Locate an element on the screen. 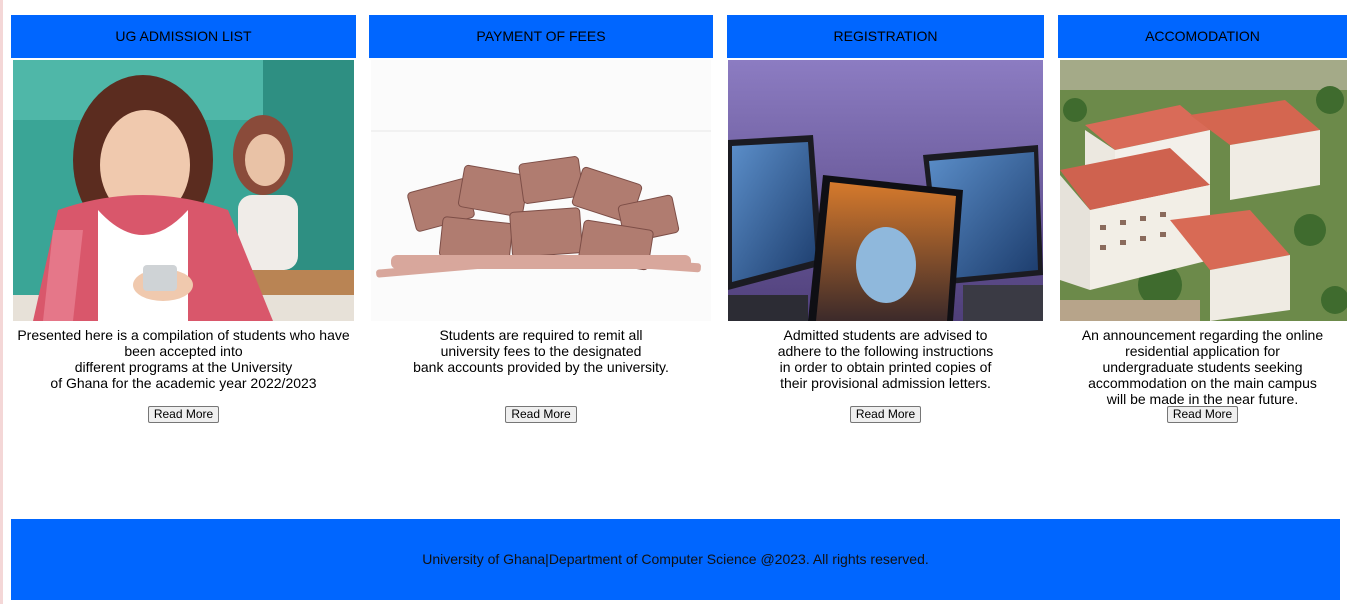 This screenshot has width=1349, height=604. card-title: ACCOMODATION is located at coordinates (1202, 36).